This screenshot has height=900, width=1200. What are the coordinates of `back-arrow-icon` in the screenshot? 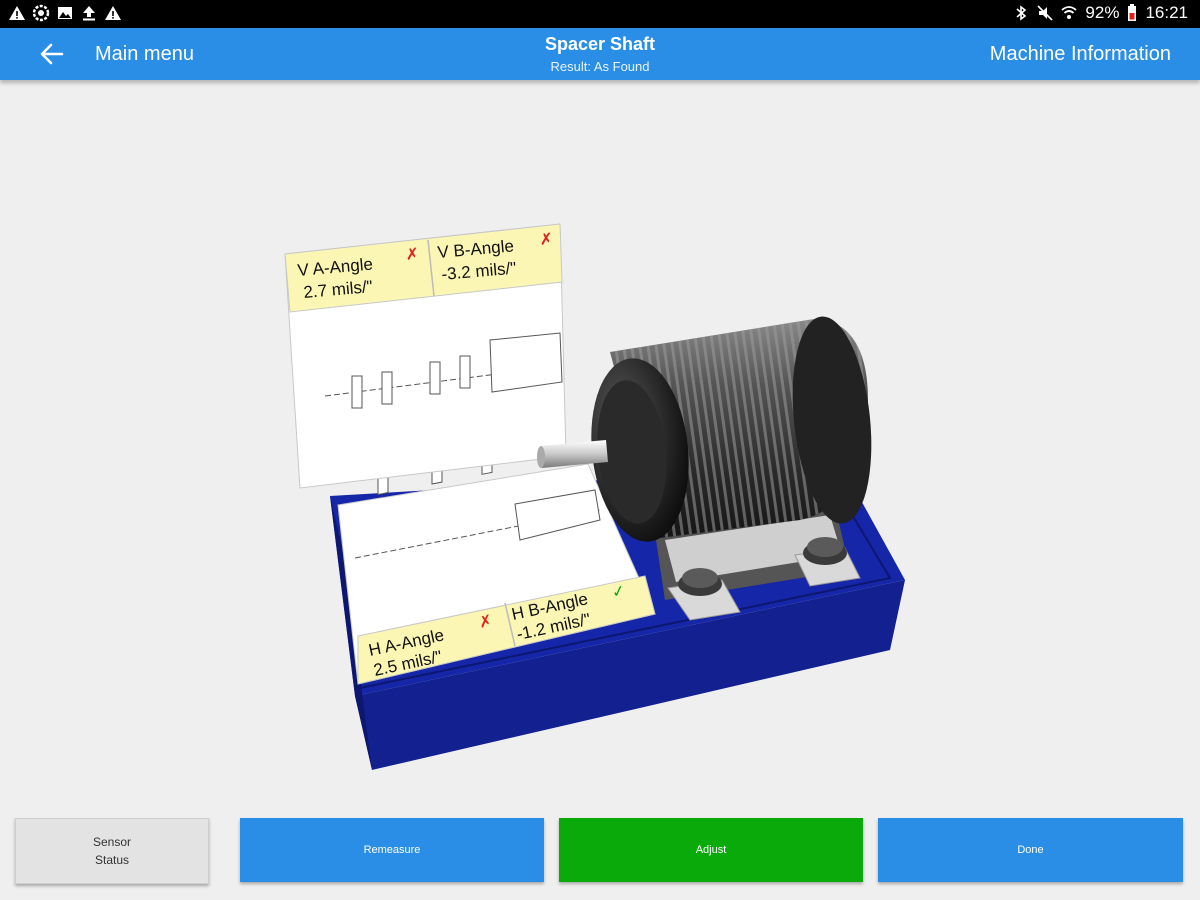 It's located at (52, 54).